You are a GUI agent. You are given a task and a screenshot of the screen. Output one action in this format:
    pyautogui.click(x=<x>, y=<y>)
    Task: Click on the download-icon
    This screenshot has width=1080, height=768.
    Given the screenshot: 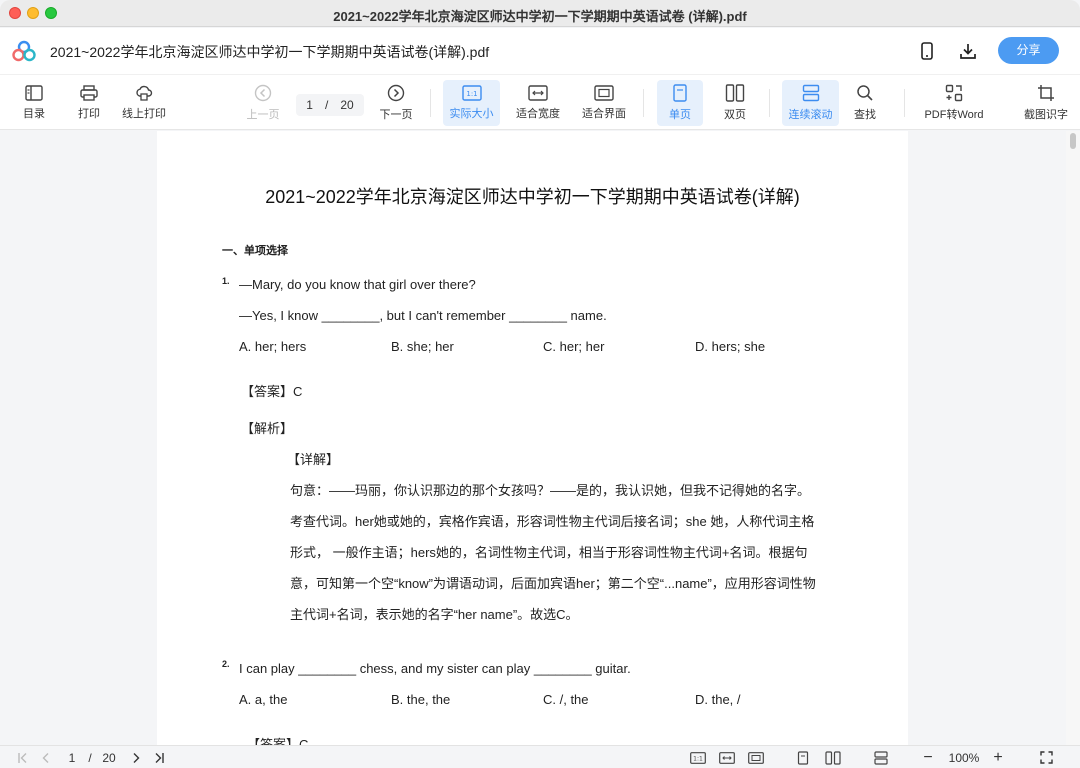 What is the action you would take?
    pyautogui.click(x=968, y=51)
    